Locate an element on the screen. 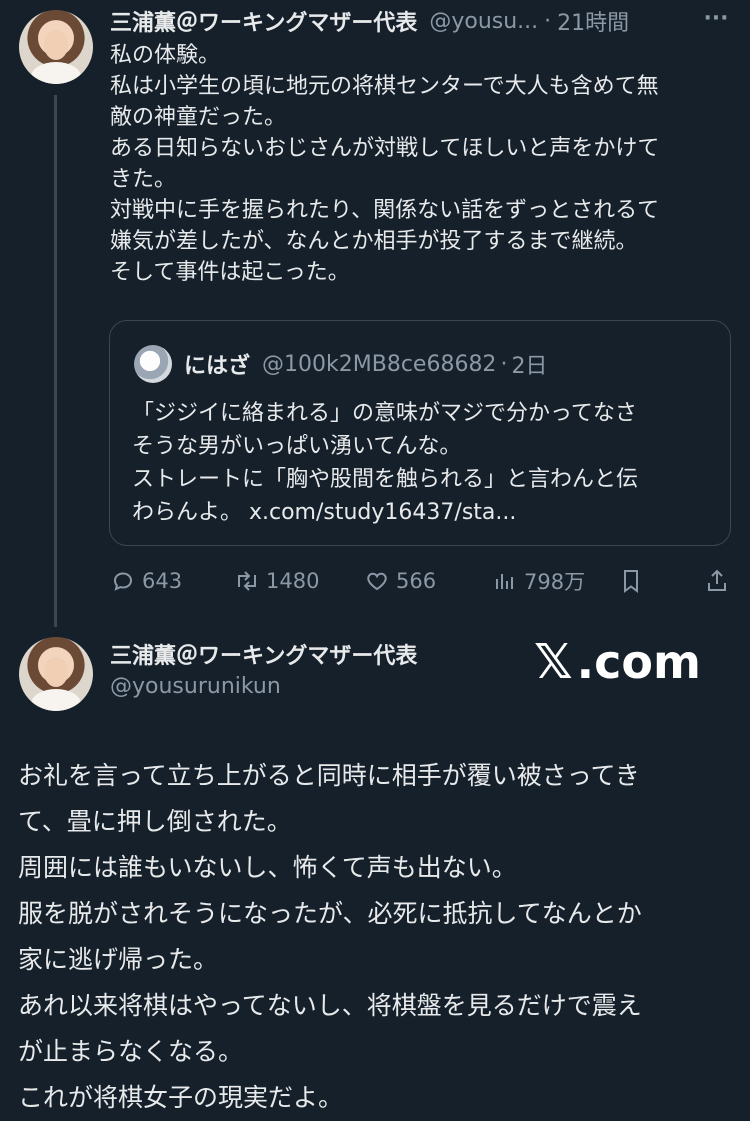 The width and height of the screenshot is (750, 1121). quoted-tweet-header: にはざ @100k2MB8ce68682 · 2日 is located at coordinates (444, 364).